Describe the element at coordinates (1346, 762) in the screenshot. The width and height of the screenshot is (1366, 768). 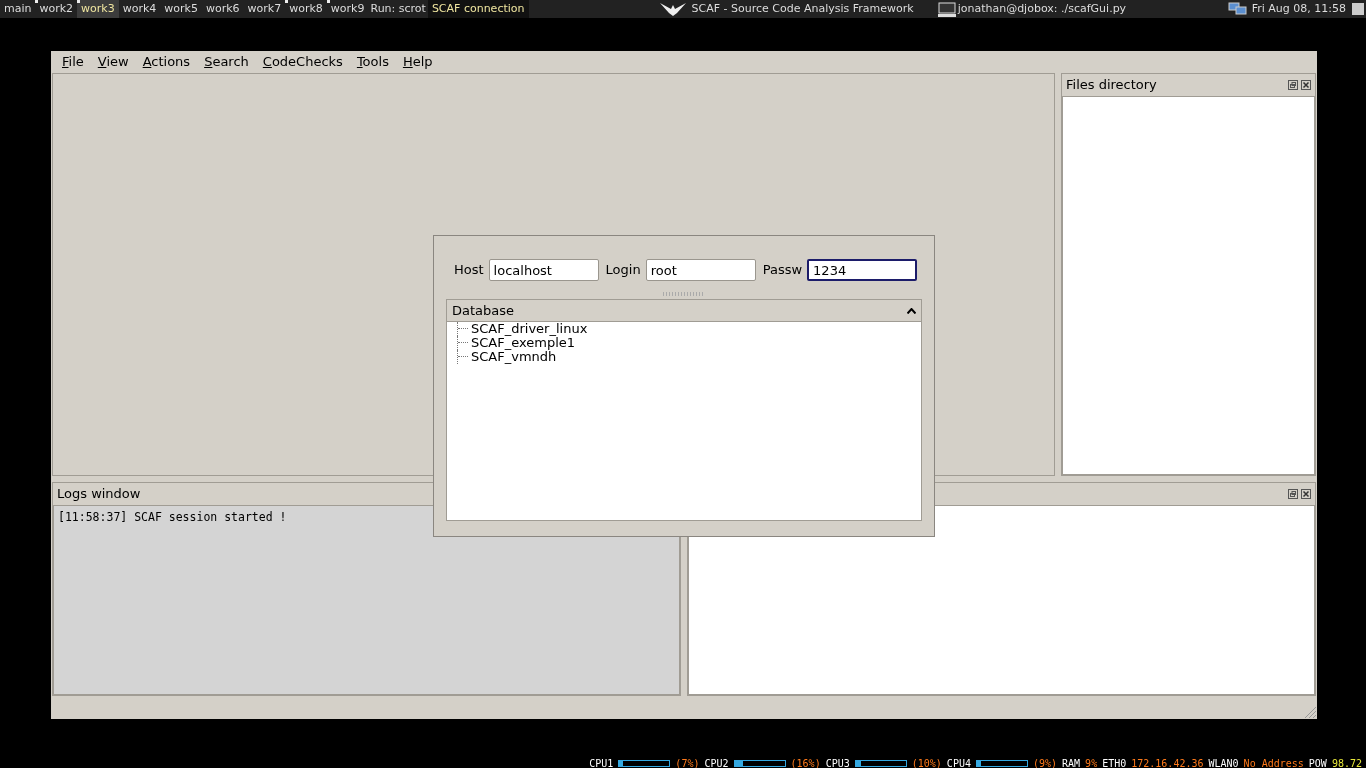
I see `pow-value: 98.72` at that location.